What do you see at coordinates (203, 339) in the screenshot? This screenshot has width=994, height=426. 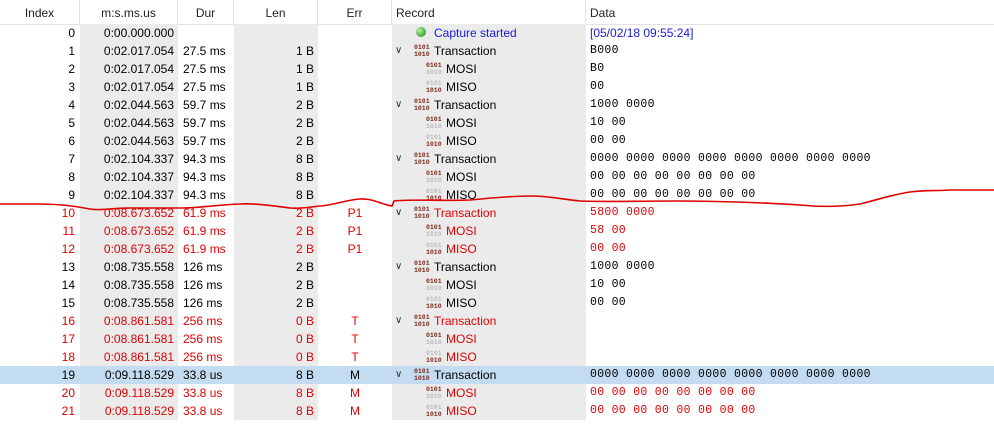 I see `row-duration: 256 ms` at bounding box center [203, 339].